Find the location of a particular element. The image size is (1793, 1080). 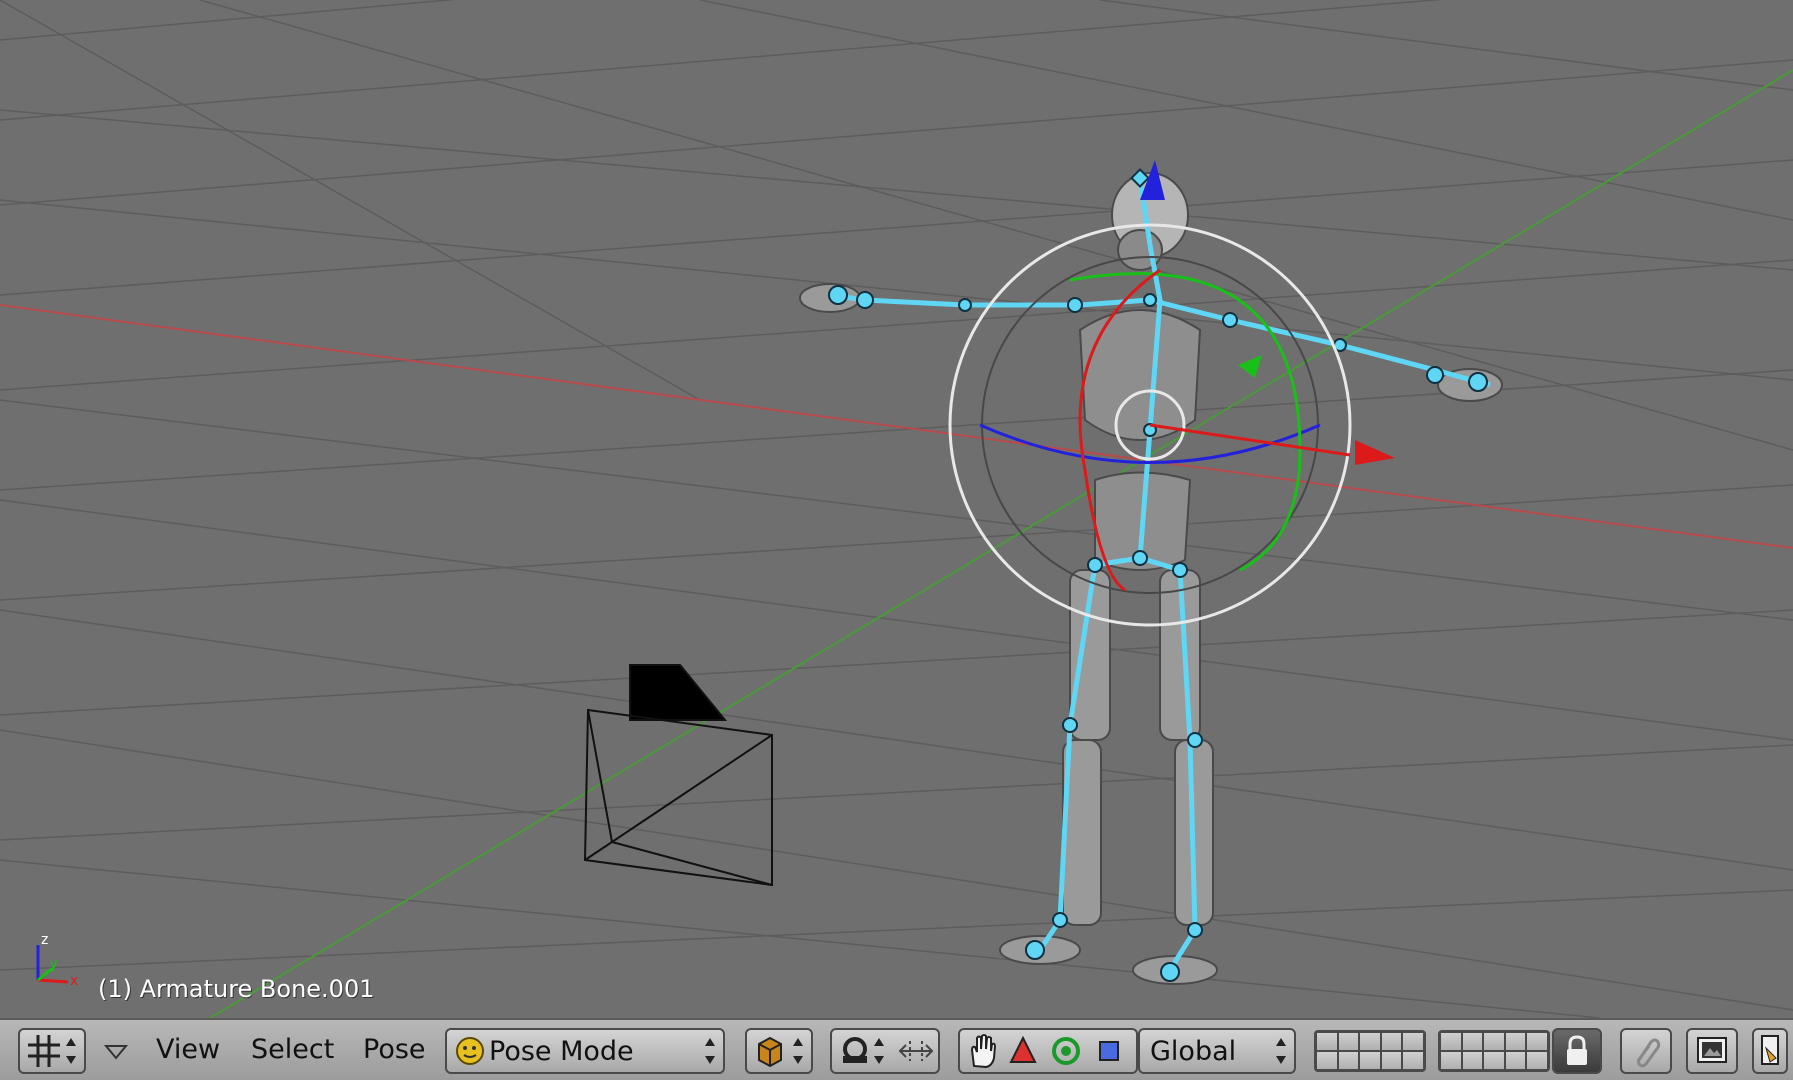

transform-orientation-selector: Global is located at coordinates (1217, 1051).